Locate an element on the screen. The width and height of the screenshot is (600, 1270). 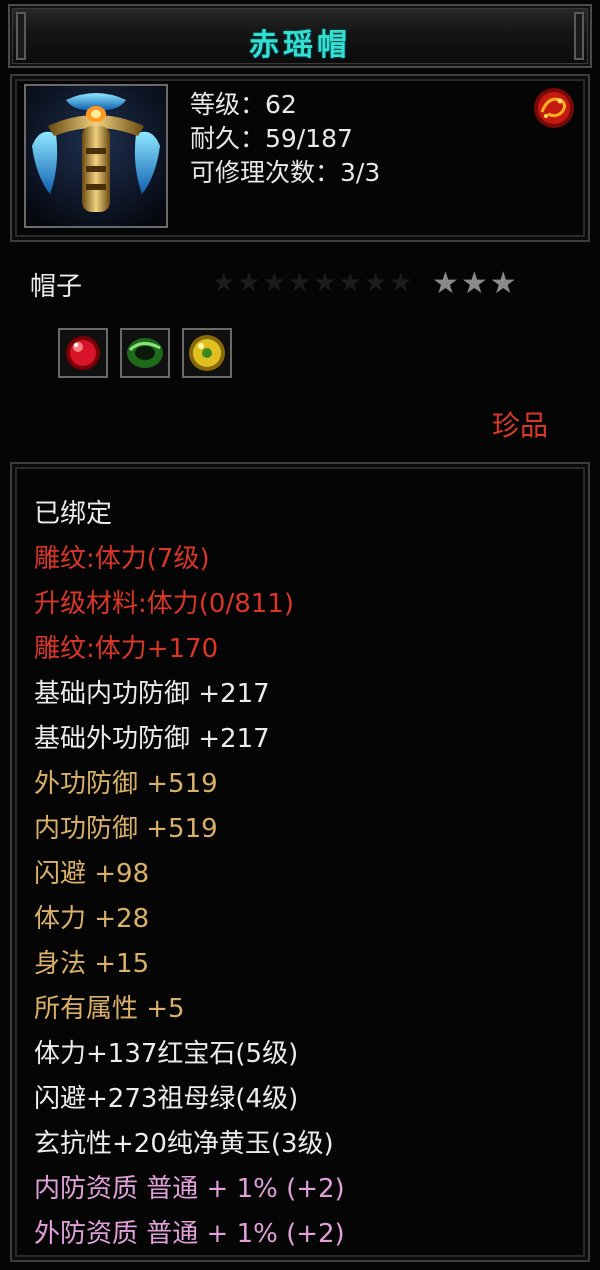
attribute-line: 闪避 +98 is located at coordinates (92, 874).